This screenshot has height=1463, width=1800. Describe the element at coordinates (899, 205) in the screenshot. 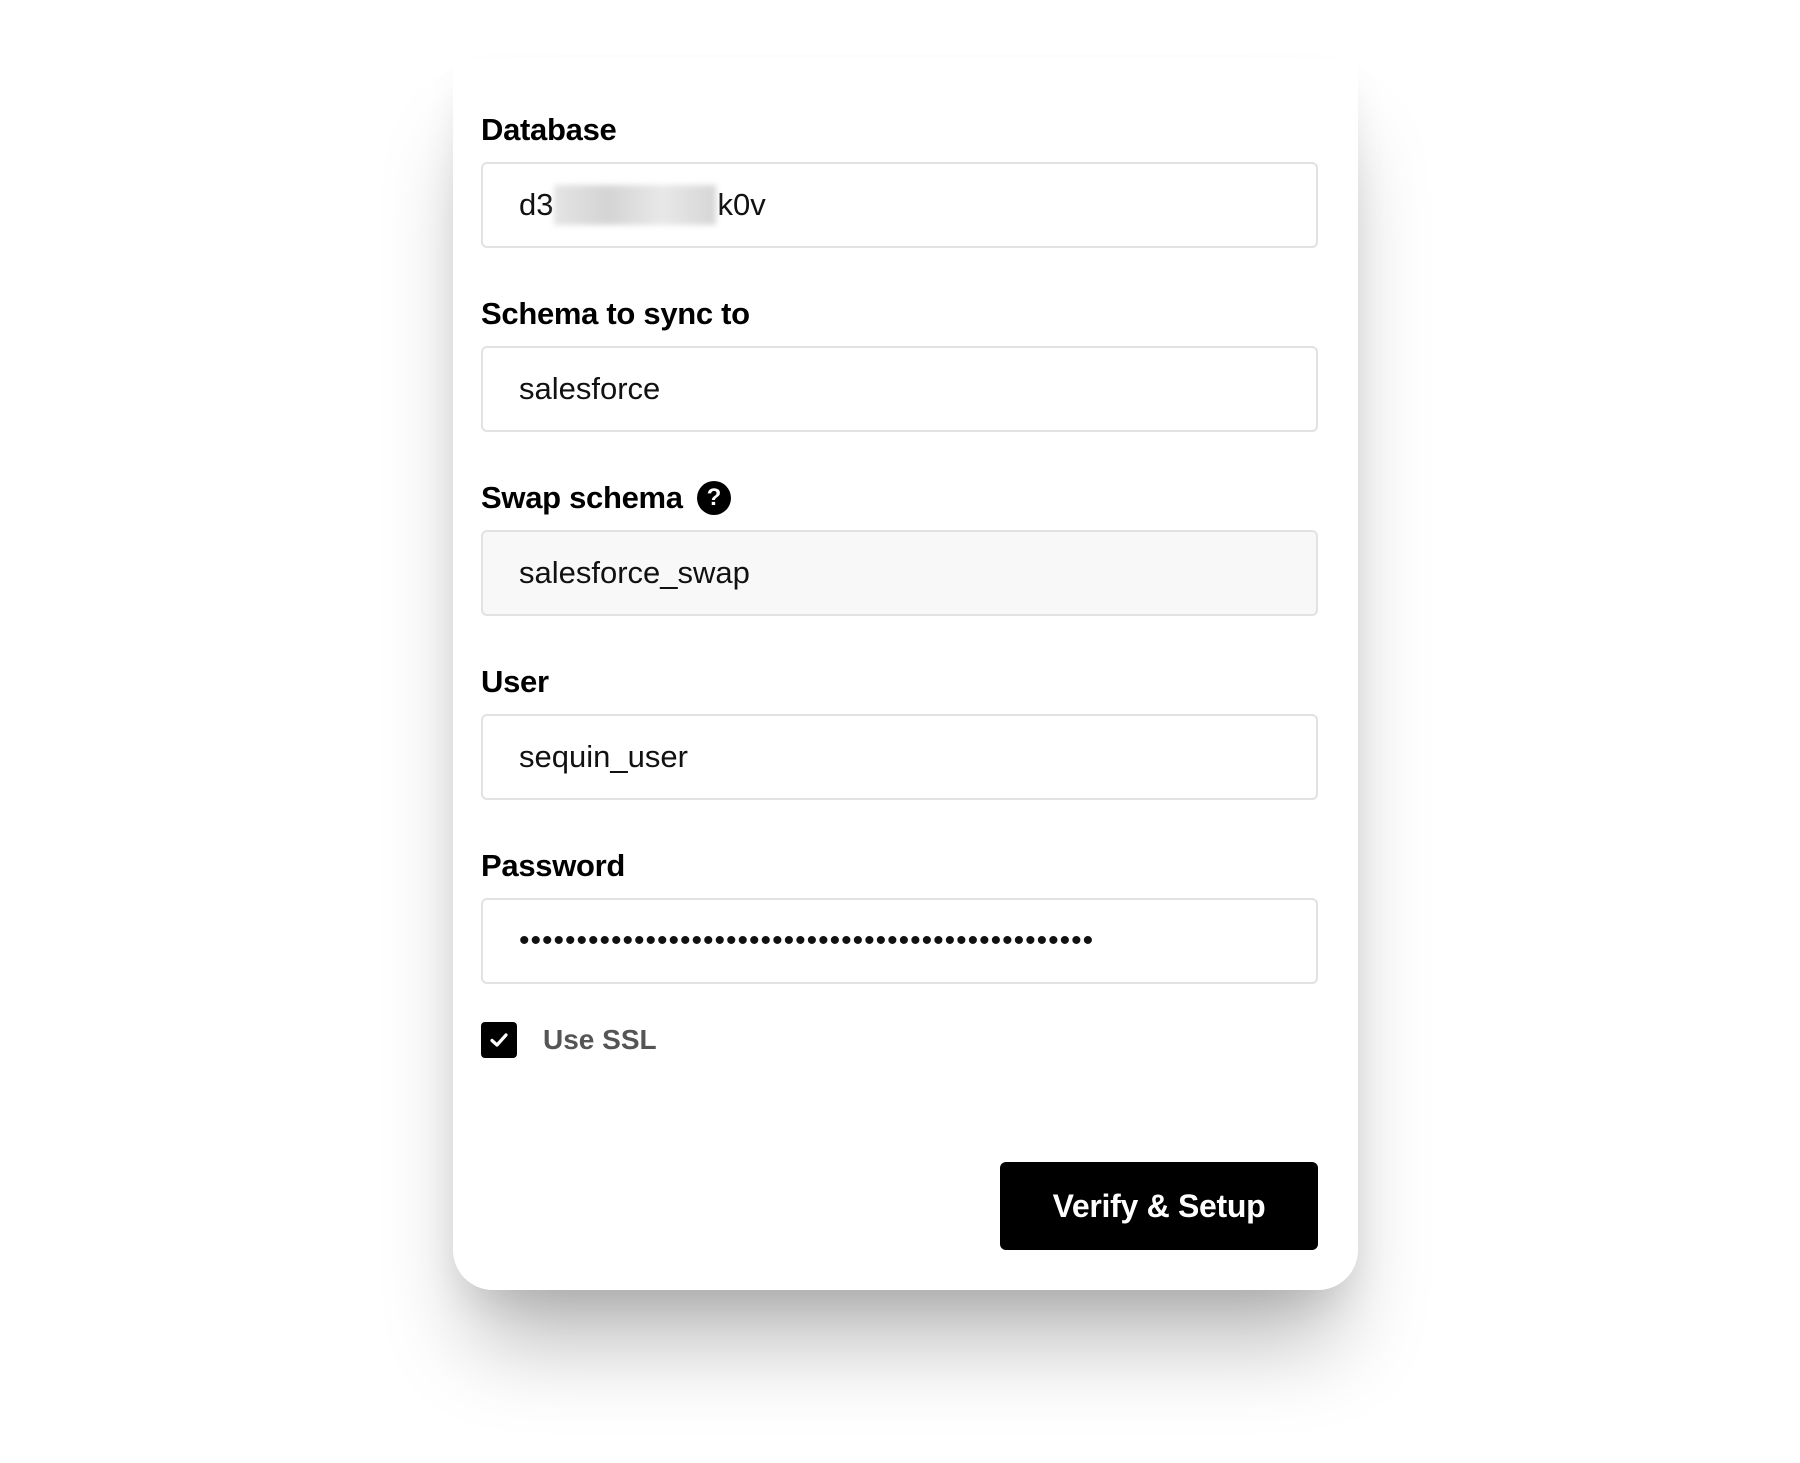

I see `database-input: d3 k0v` at that location.